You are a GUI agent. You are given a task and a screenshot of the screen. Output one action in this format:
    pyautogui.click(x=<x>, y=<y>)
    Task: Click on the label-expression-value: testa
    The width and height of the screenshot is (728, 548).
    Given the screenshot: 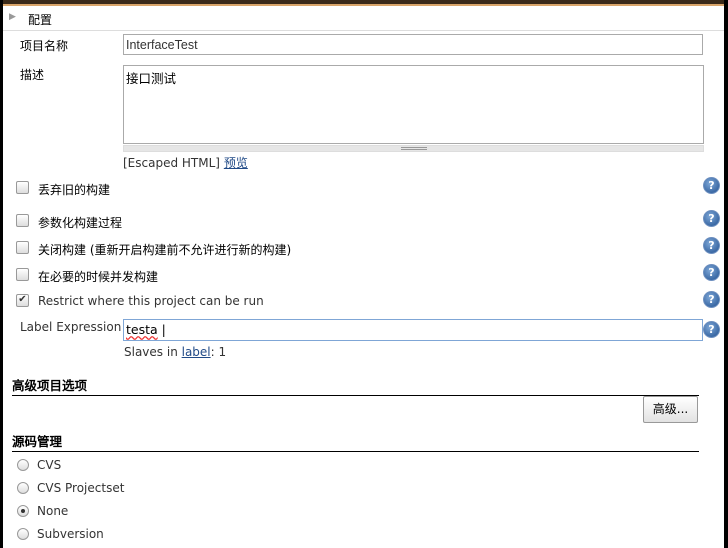 What is the action you would take?
    pyautogui.click(x=142, y=329)
    